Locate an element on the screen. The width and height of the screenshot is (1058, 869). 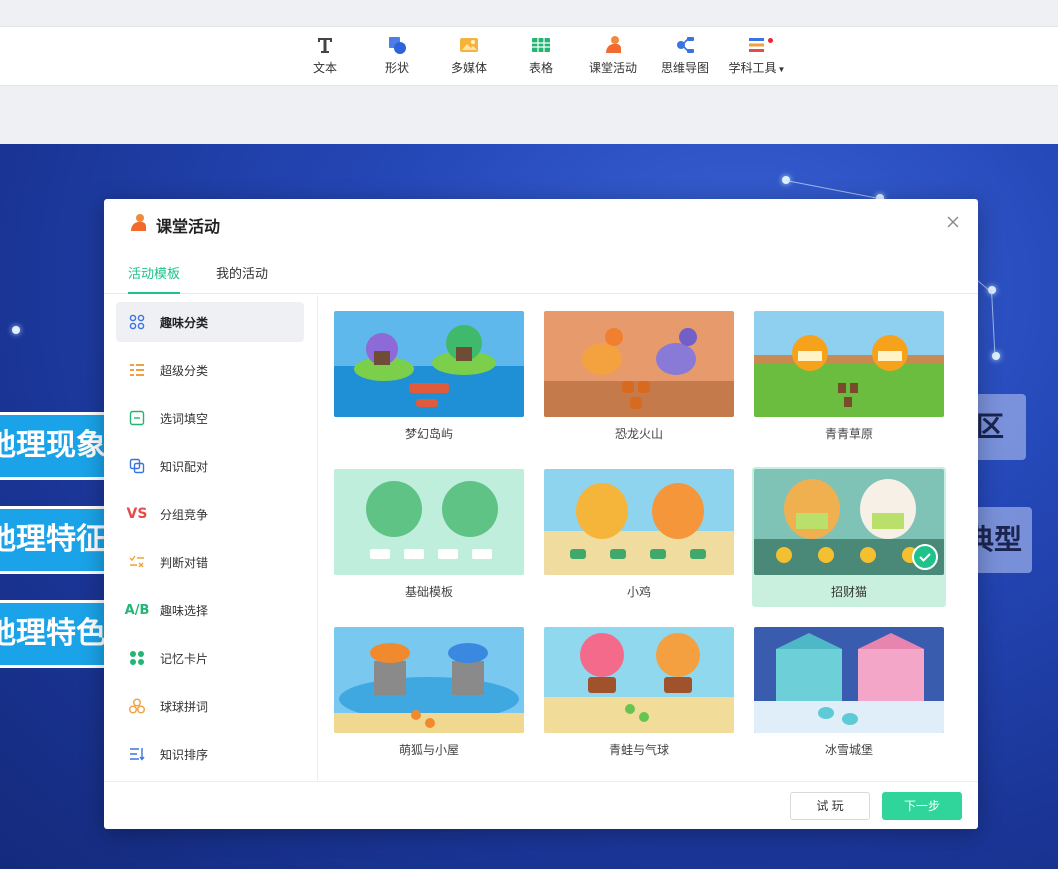
sidebar-item-memory-cards: 记忆卡片 is located at coordinates (210, 658).